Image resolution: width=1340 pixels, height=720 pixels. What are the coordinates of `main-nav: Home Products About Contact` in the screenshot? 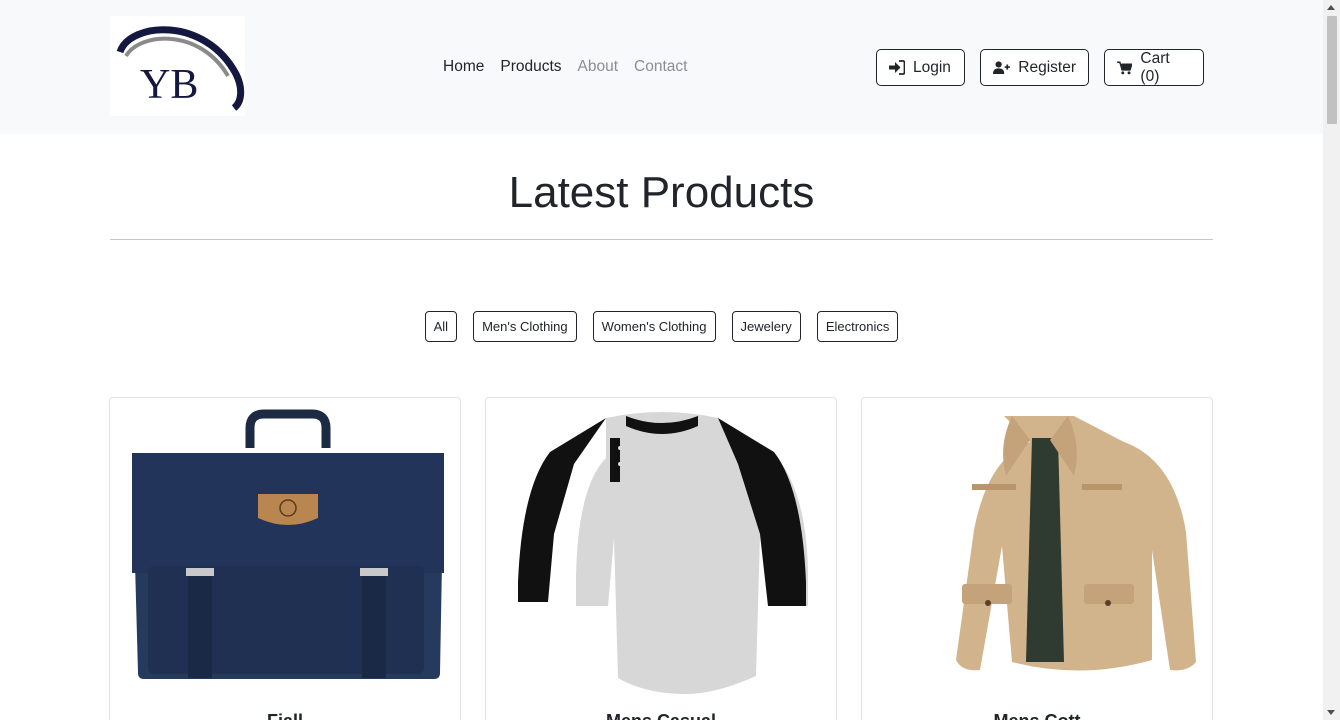 It's located at (565, 67).